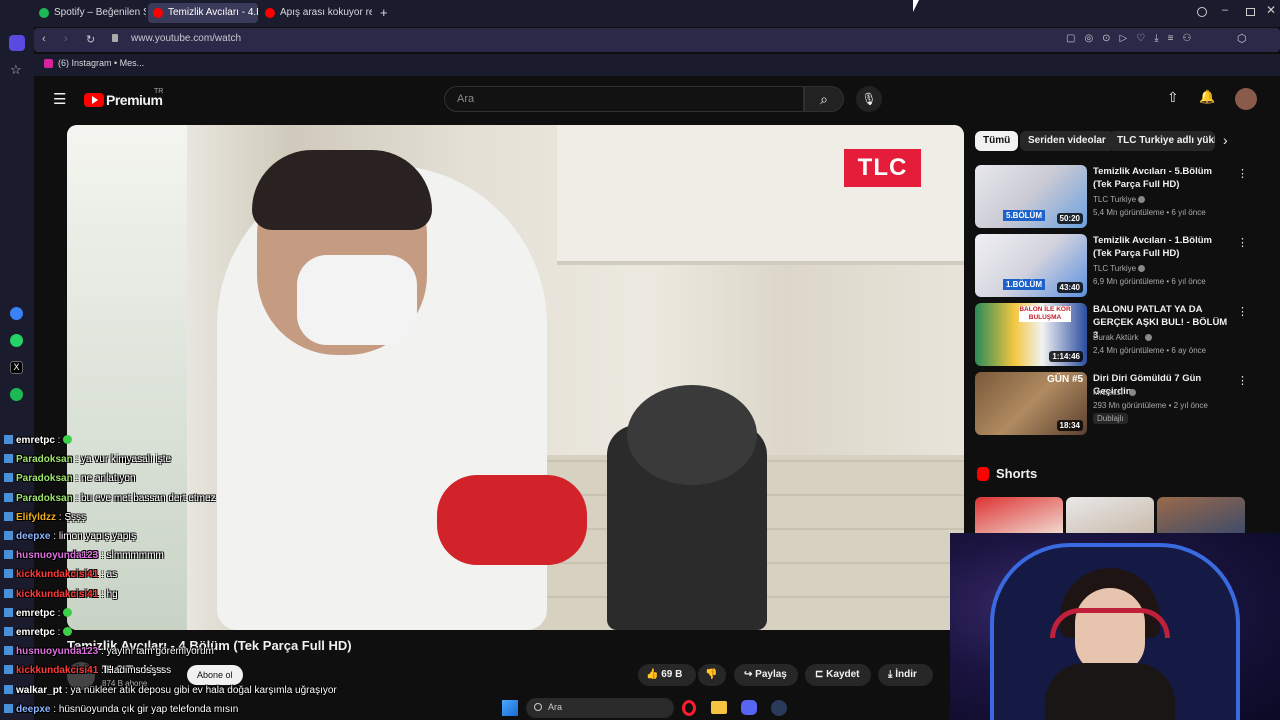 Image resolution: width=1280 pixels, height=720 pixels. Describe the element at coordinates (44, 460) in the screenshot. I see `chat-username: Paradoksan` at that location.